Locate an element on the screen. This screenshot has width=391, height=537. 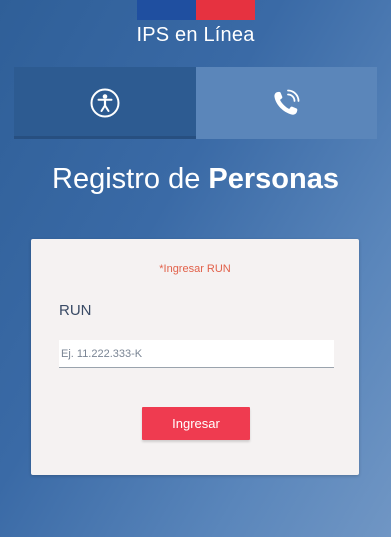
run-input is located at coordinates (196, 354).